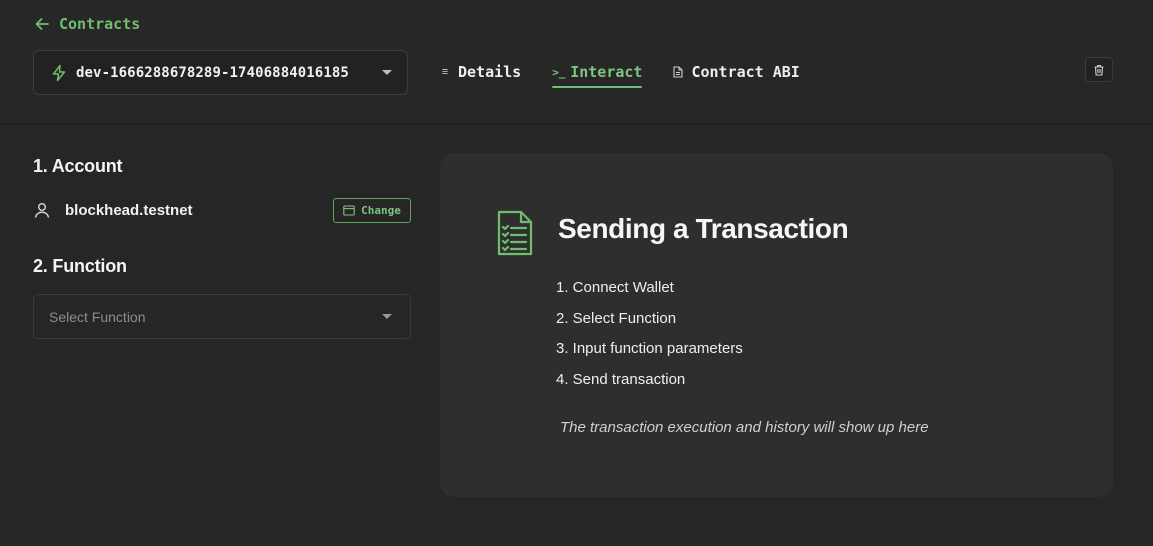 The height and width of the screenshot is (546, 1153). I want to click on contract-selector: dev-1666288678289-17406884016185, so click(220, 72).